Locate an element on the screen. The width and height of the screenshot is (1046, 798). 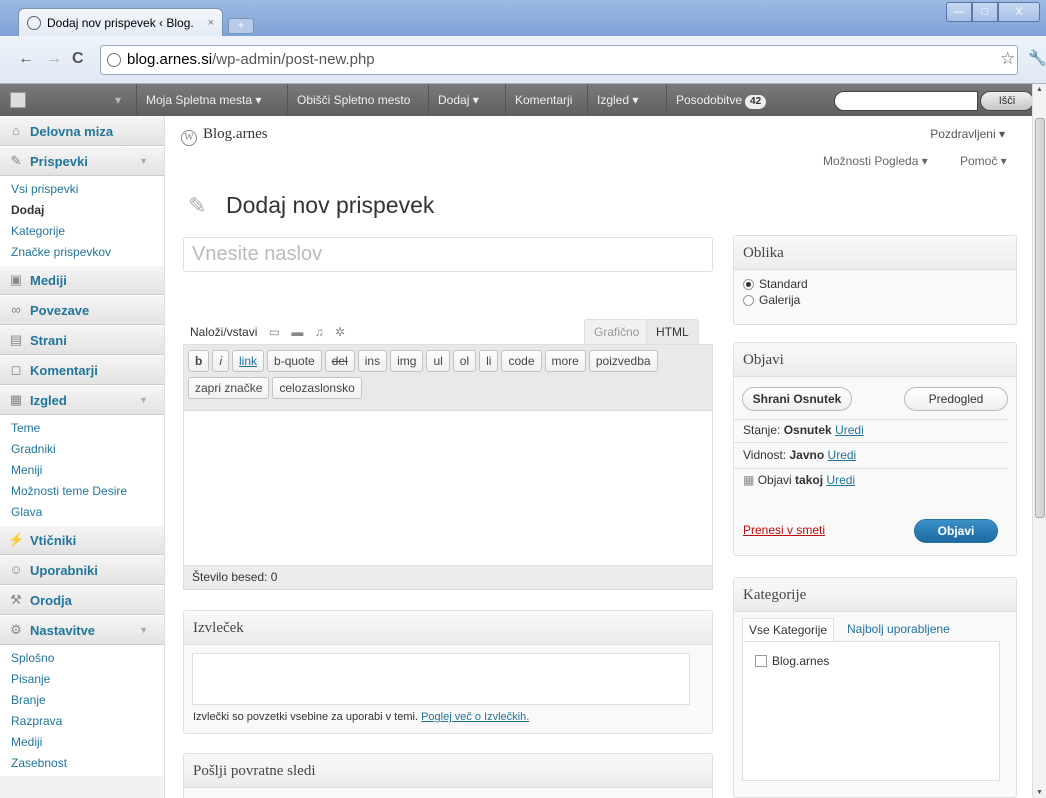
excerpt-title: Izvleček is located at coordinates (448, 628).